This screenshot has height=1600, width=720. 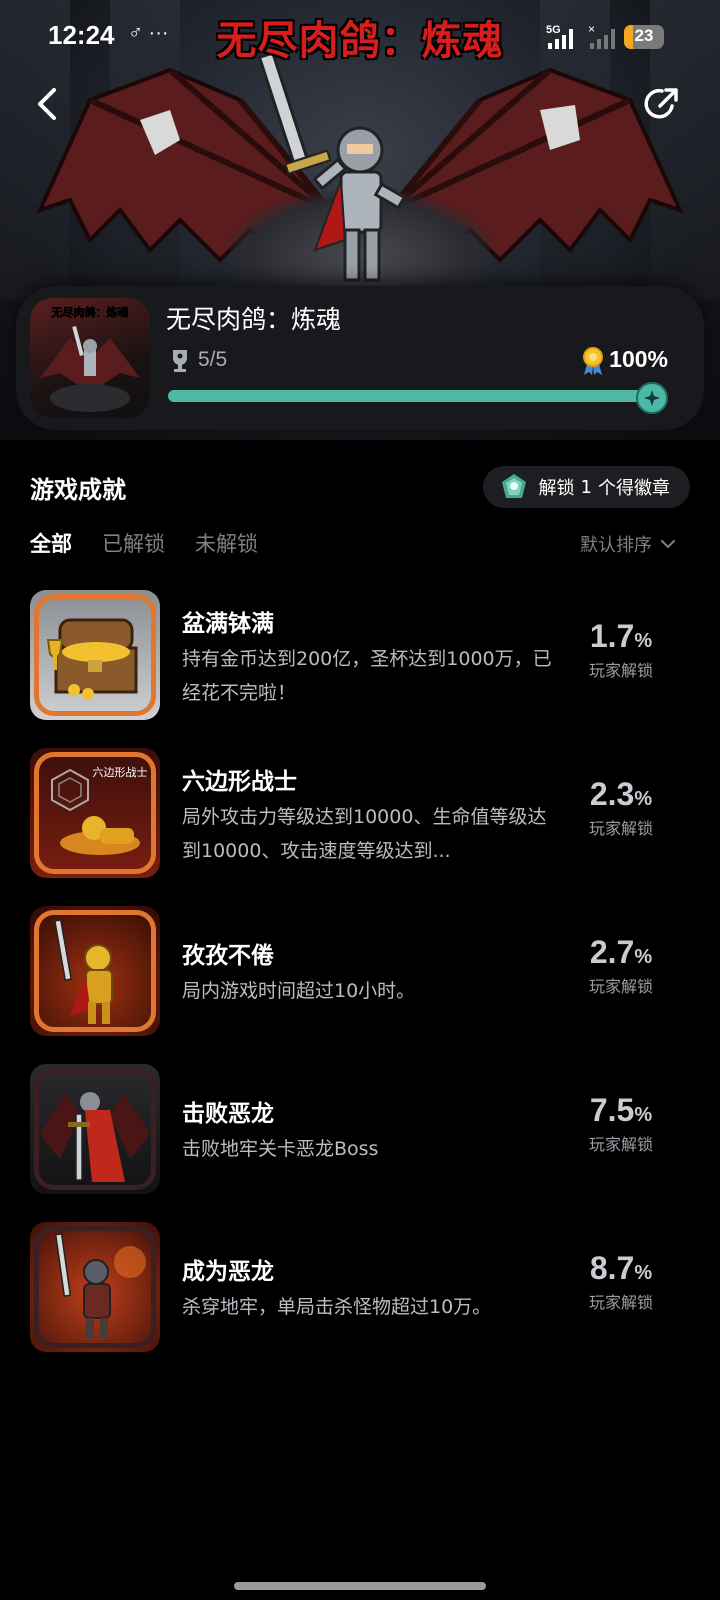 I want to click on achievement-rate: 7.5% 玩家解锁, so click(x=621, y=1123).